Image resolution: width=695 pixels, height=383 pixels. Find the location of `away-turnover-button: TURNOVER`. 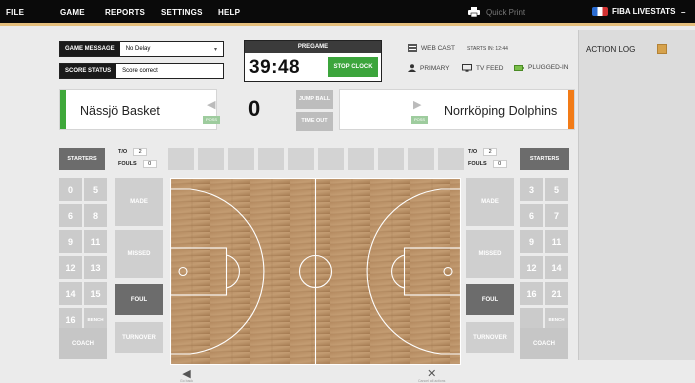

away-turnover-button: TURNOVER is located at coordinates (490, 337).